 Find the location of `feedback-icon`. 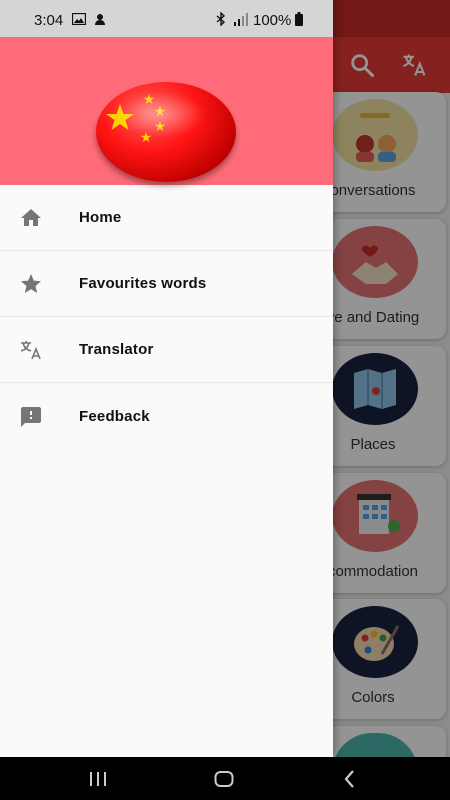

feedback-icon is located at coordinates (31, 417).